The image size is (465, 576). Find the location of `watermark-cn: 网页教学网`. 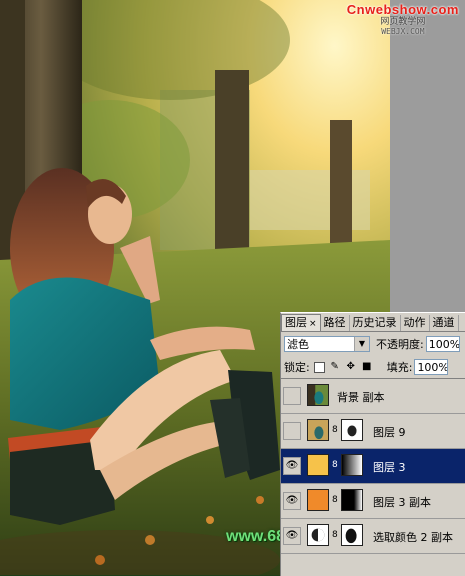

watermark-cn: 网页教学网 is located at coordinates (403, 22).